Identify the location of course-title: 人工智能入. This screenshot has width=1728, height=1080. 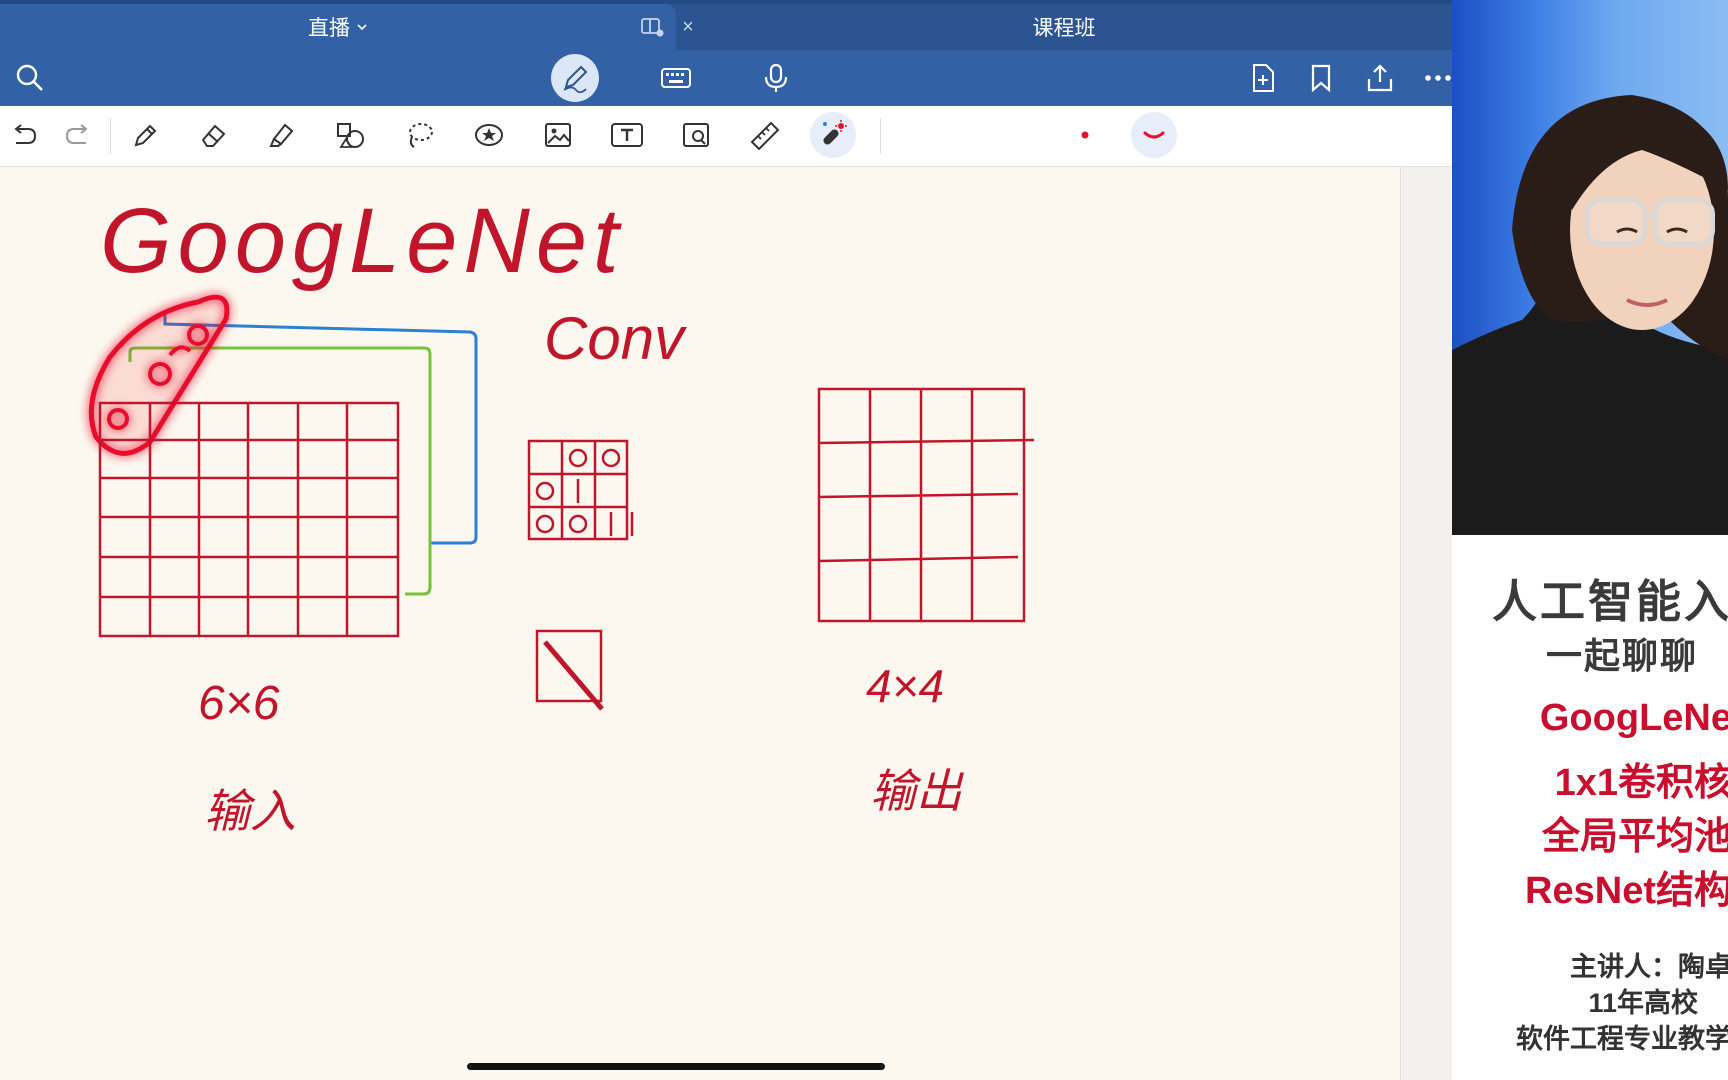
(1609, 601).